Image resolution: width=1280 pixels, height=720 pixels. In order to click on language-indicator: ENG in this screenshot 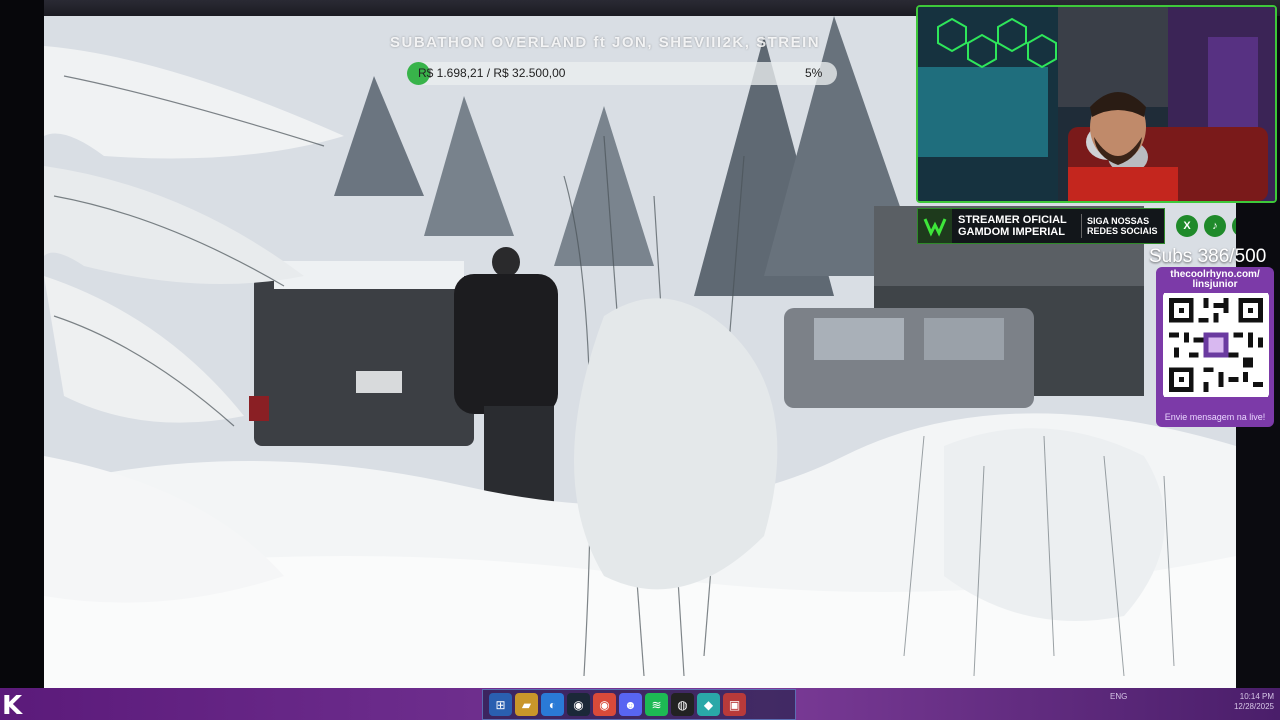, I will do `click(1118, 696)`.